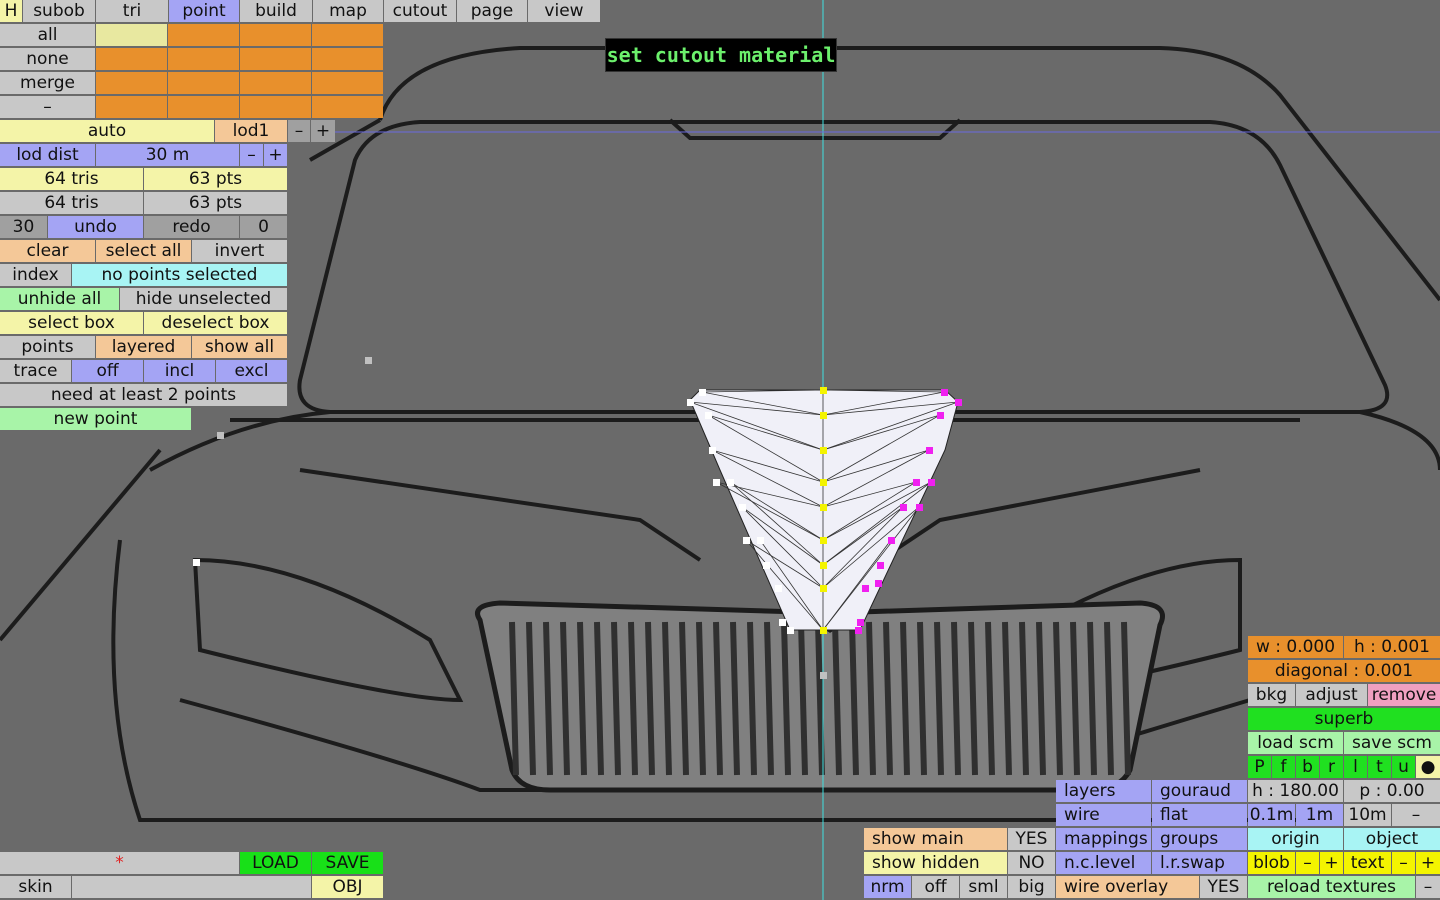 The width and height of the screenshot is (1440, 900). What do you see at coordinates (1271, 815) in the screenshot?
I see `step-0-1m: 0.1m` at bounding box center [1271, 815].